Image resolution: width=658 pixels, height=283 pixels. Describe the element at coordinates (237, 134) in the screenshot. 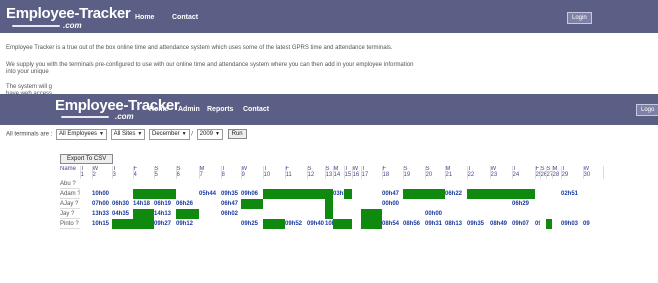

I see `run-button: Run` at that location.